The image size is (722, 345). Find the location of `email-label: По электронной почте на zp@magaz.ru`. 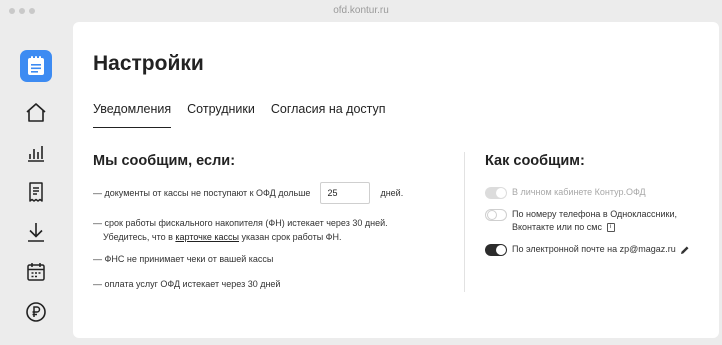

email-label: По электронной почте на zp@magaz.ru is located at coordinates (601, 249).